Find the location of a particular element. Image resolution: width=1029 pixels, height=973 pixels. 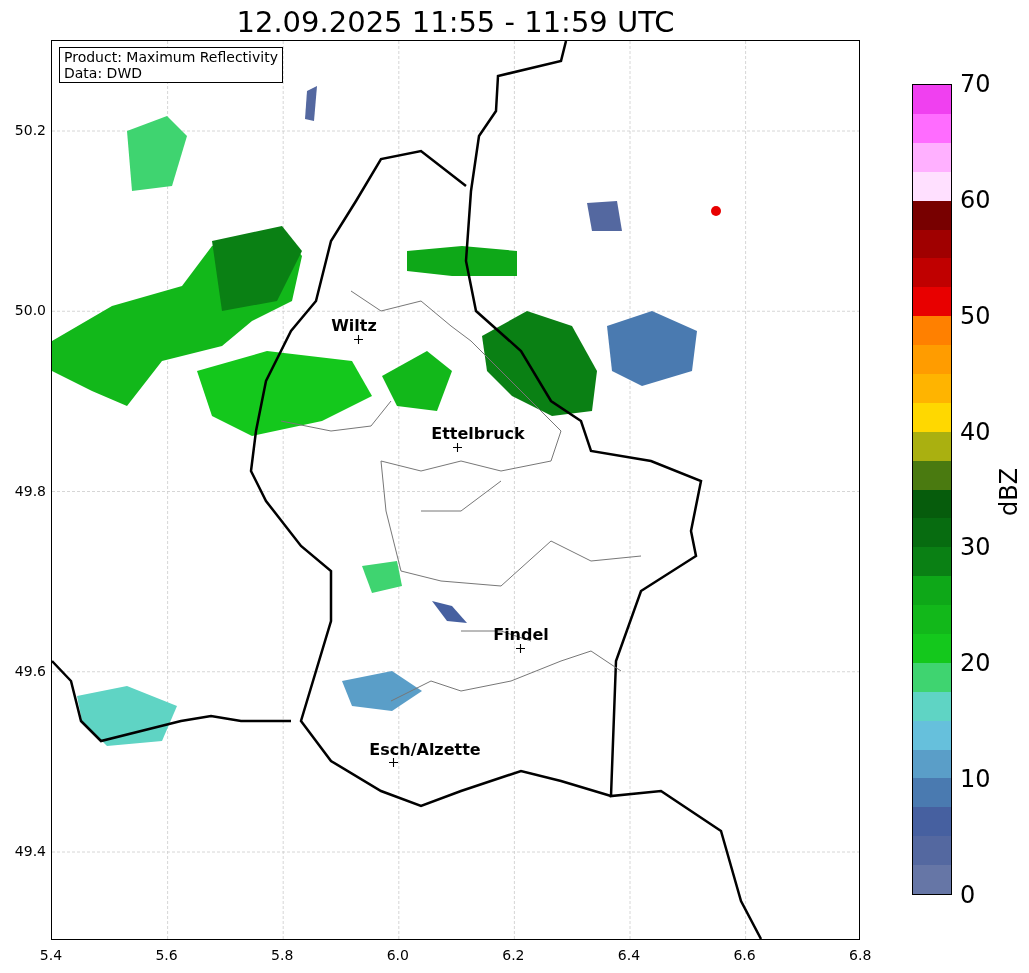

city-label: Findel is located at coordinates (521, 635).